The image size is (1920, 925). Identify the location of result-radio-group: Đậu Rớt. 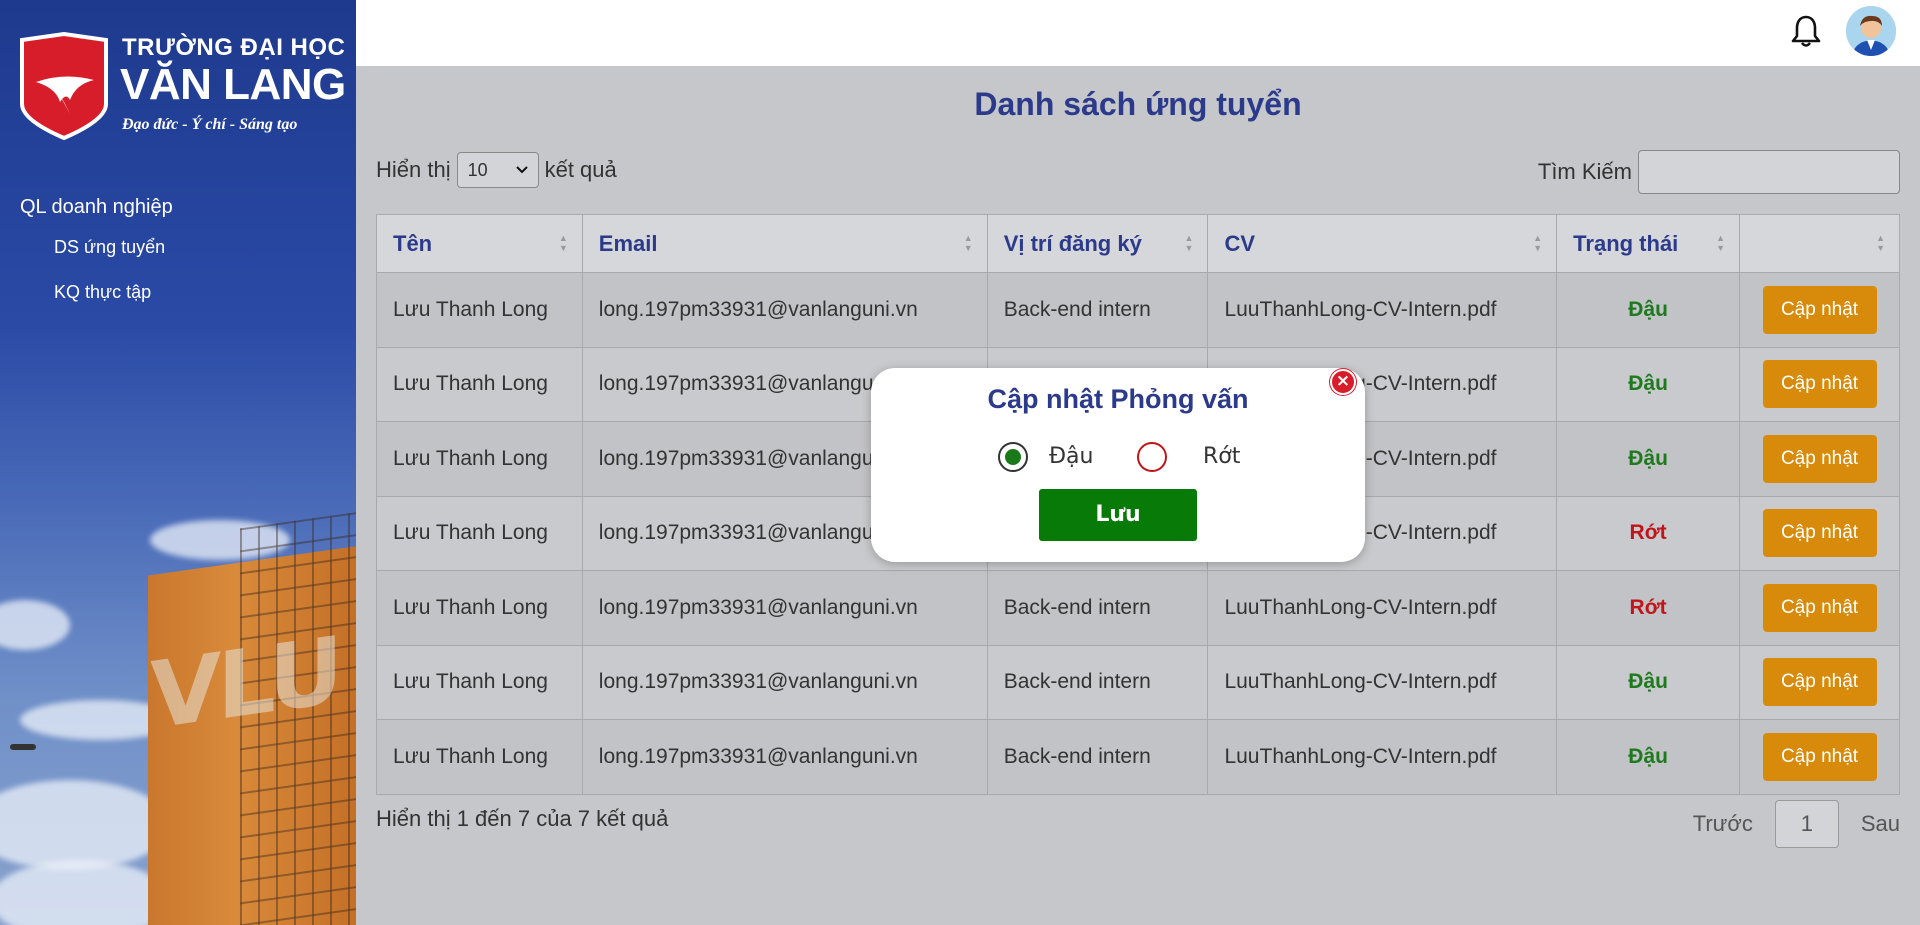
(1118, 458).